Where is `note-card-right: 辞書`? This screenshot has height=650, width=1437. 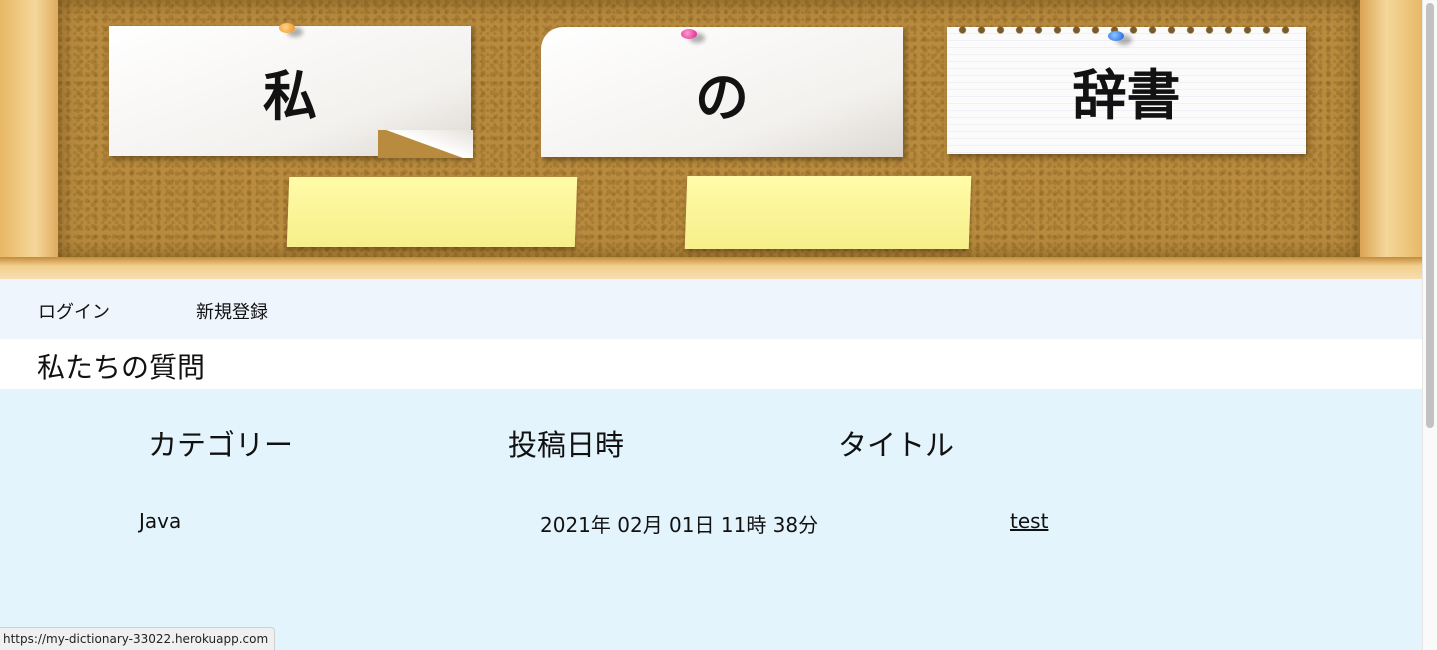 note-card-right: 辞書 is located at coordinates (1126, 89).